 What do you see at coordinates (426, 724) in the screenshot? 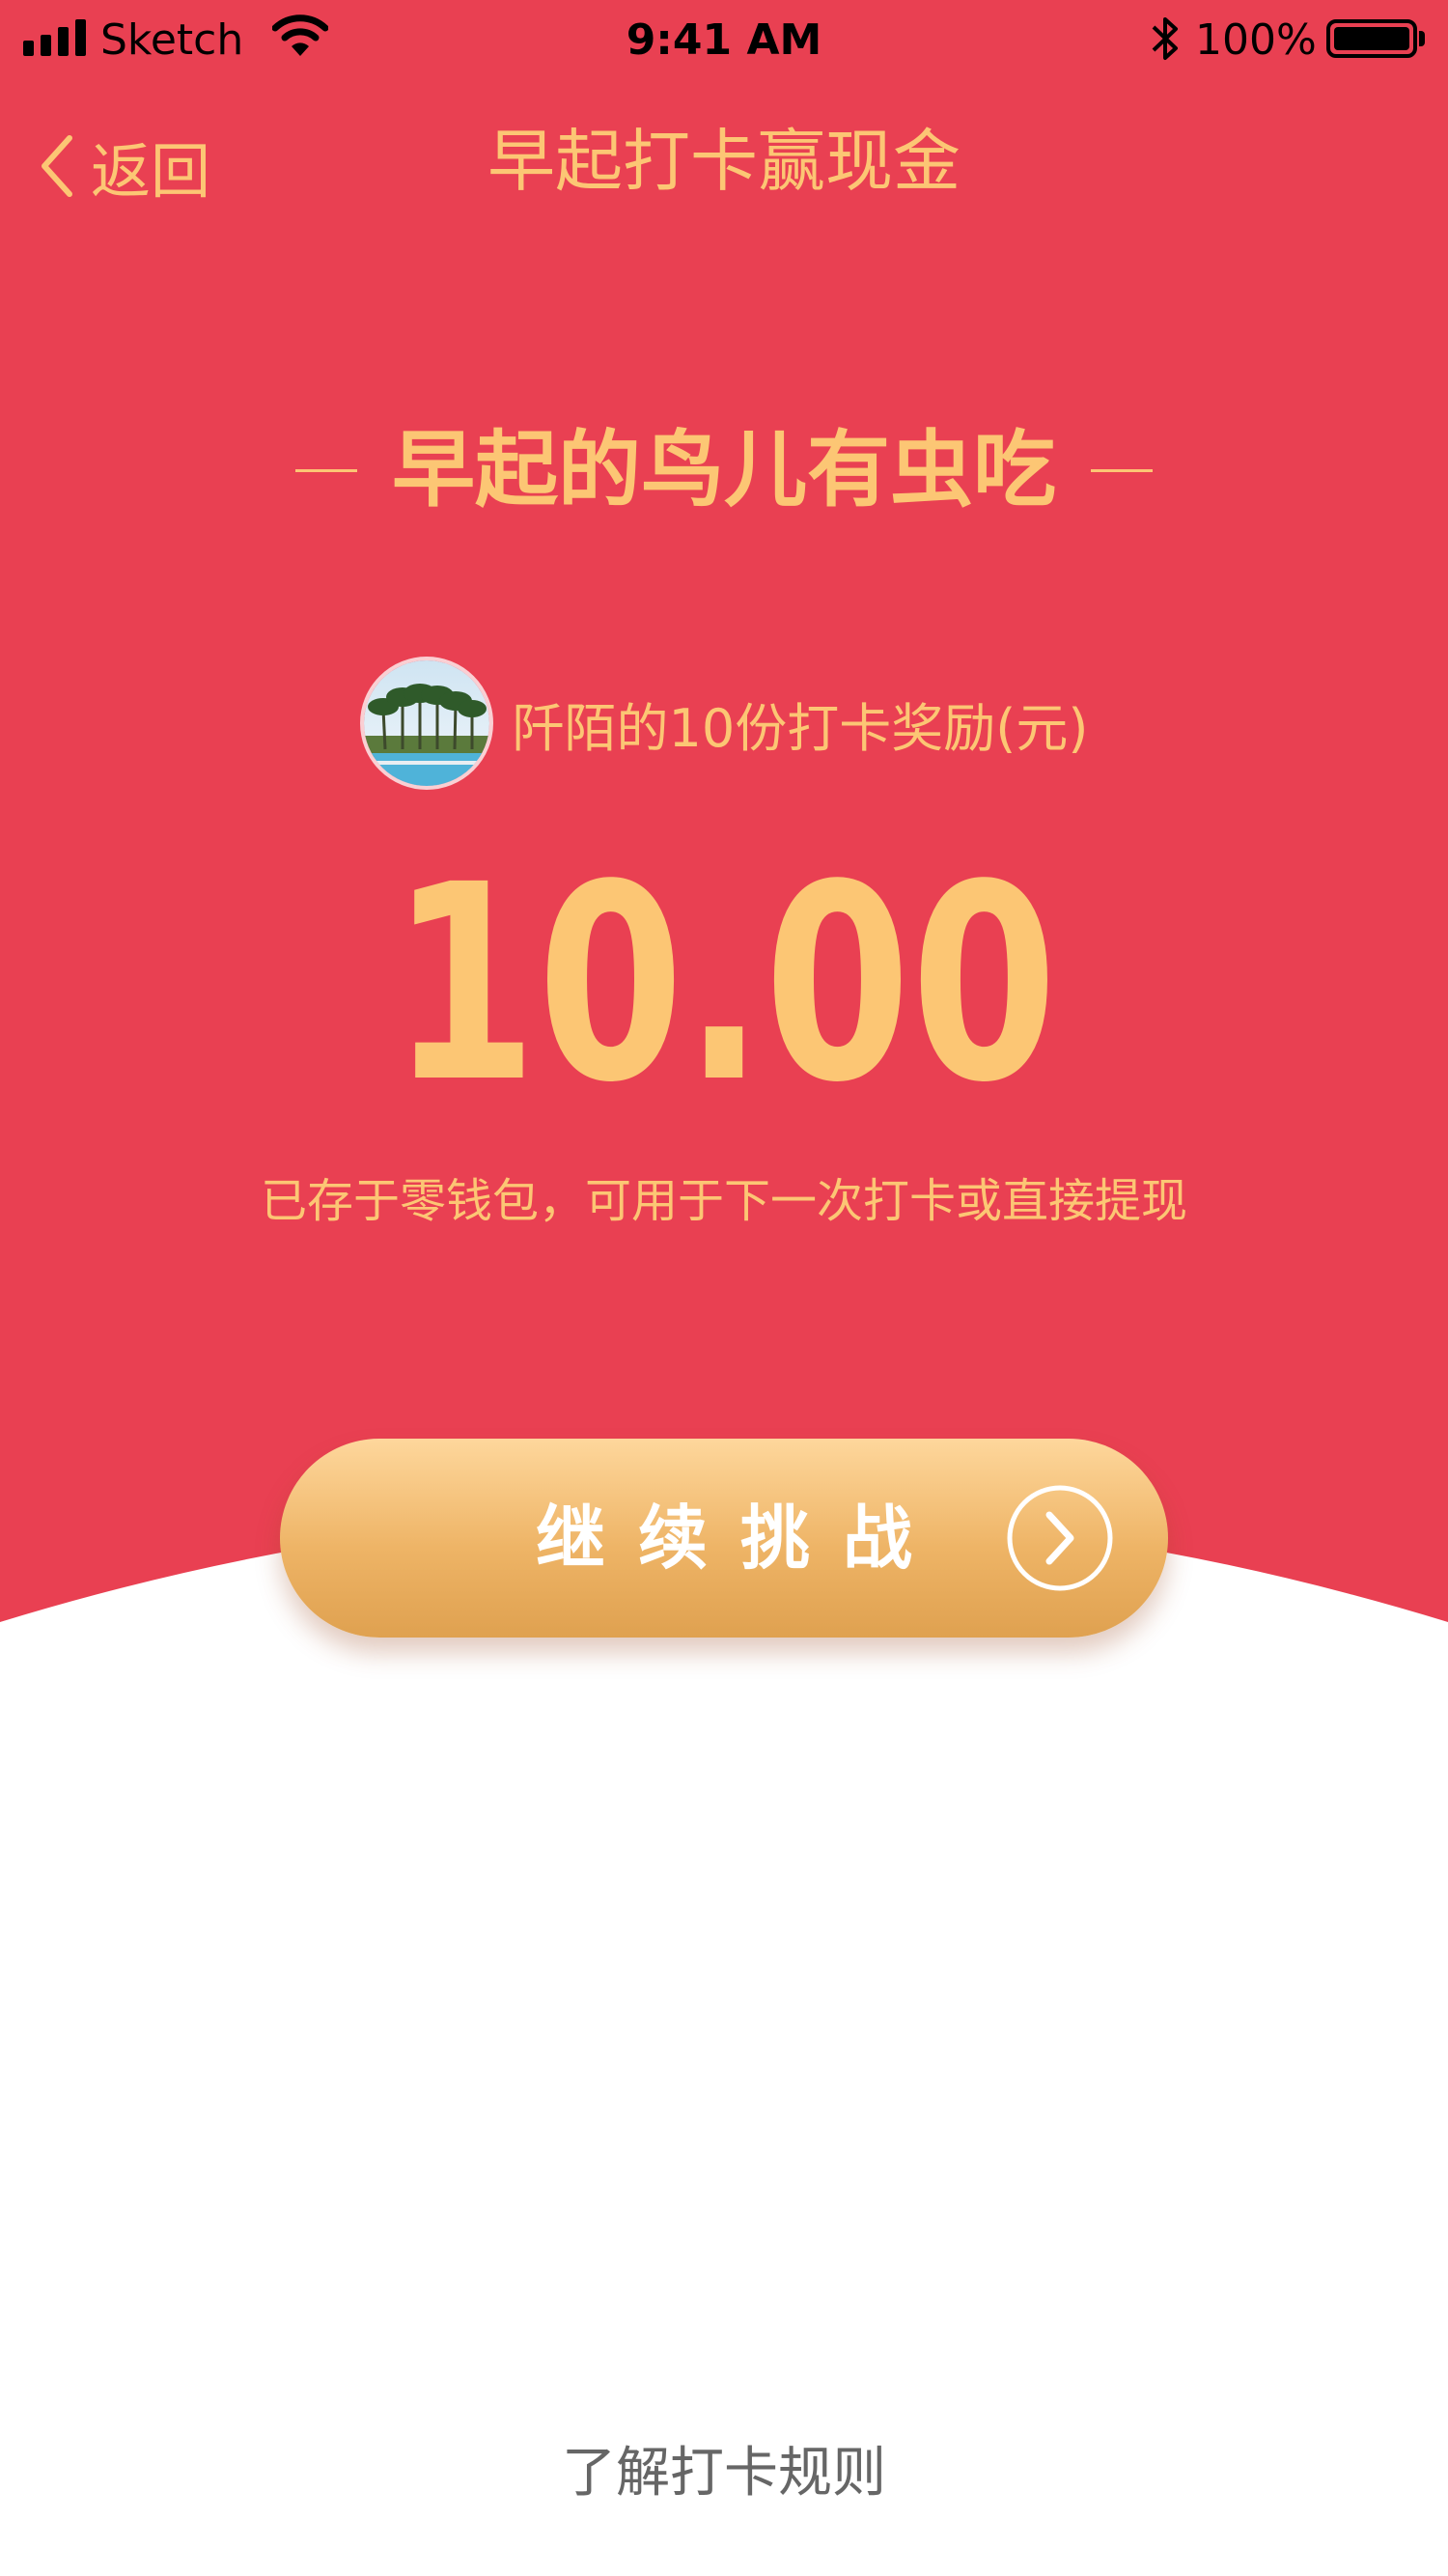
I see `avatar` at bounding box center [426, 724].